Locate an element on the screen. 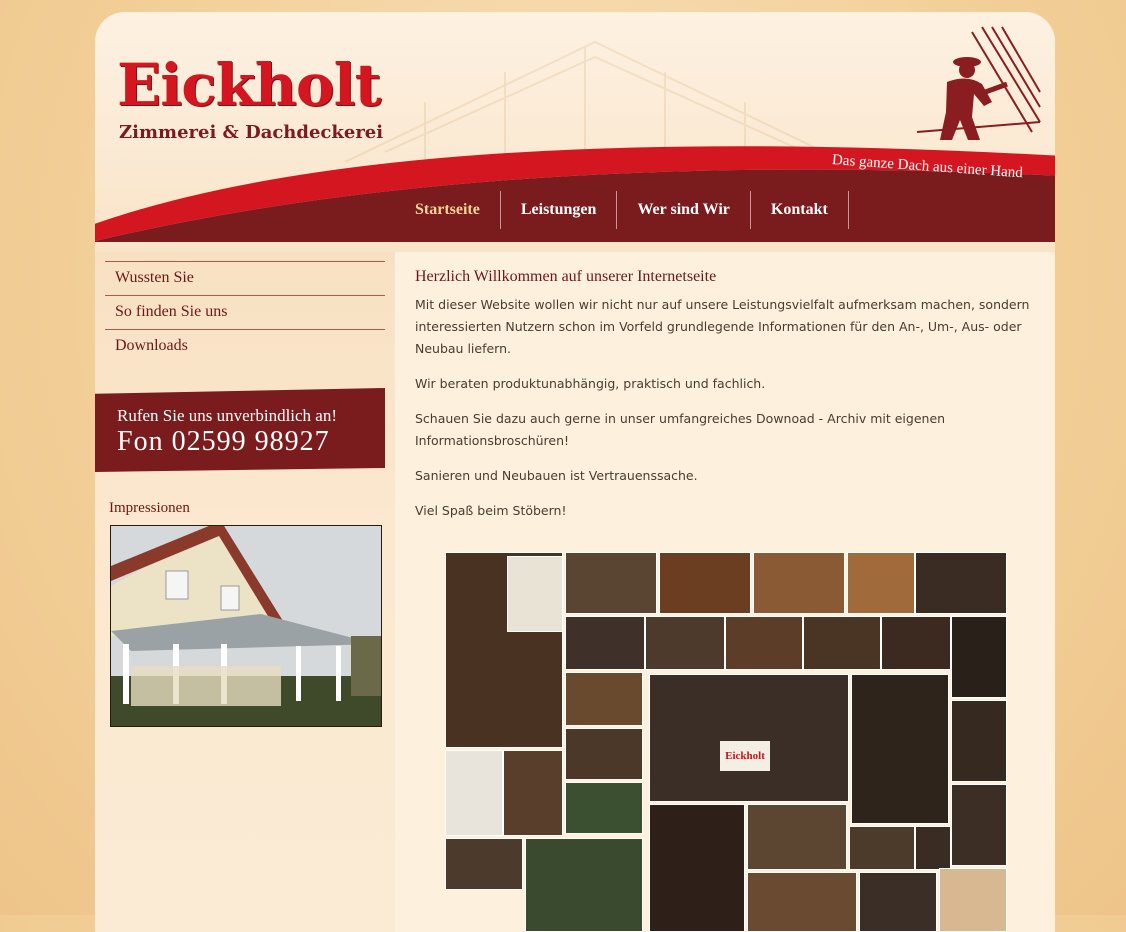  phone-number: Fon 02599 98927 is located at coordinates (223, 442).